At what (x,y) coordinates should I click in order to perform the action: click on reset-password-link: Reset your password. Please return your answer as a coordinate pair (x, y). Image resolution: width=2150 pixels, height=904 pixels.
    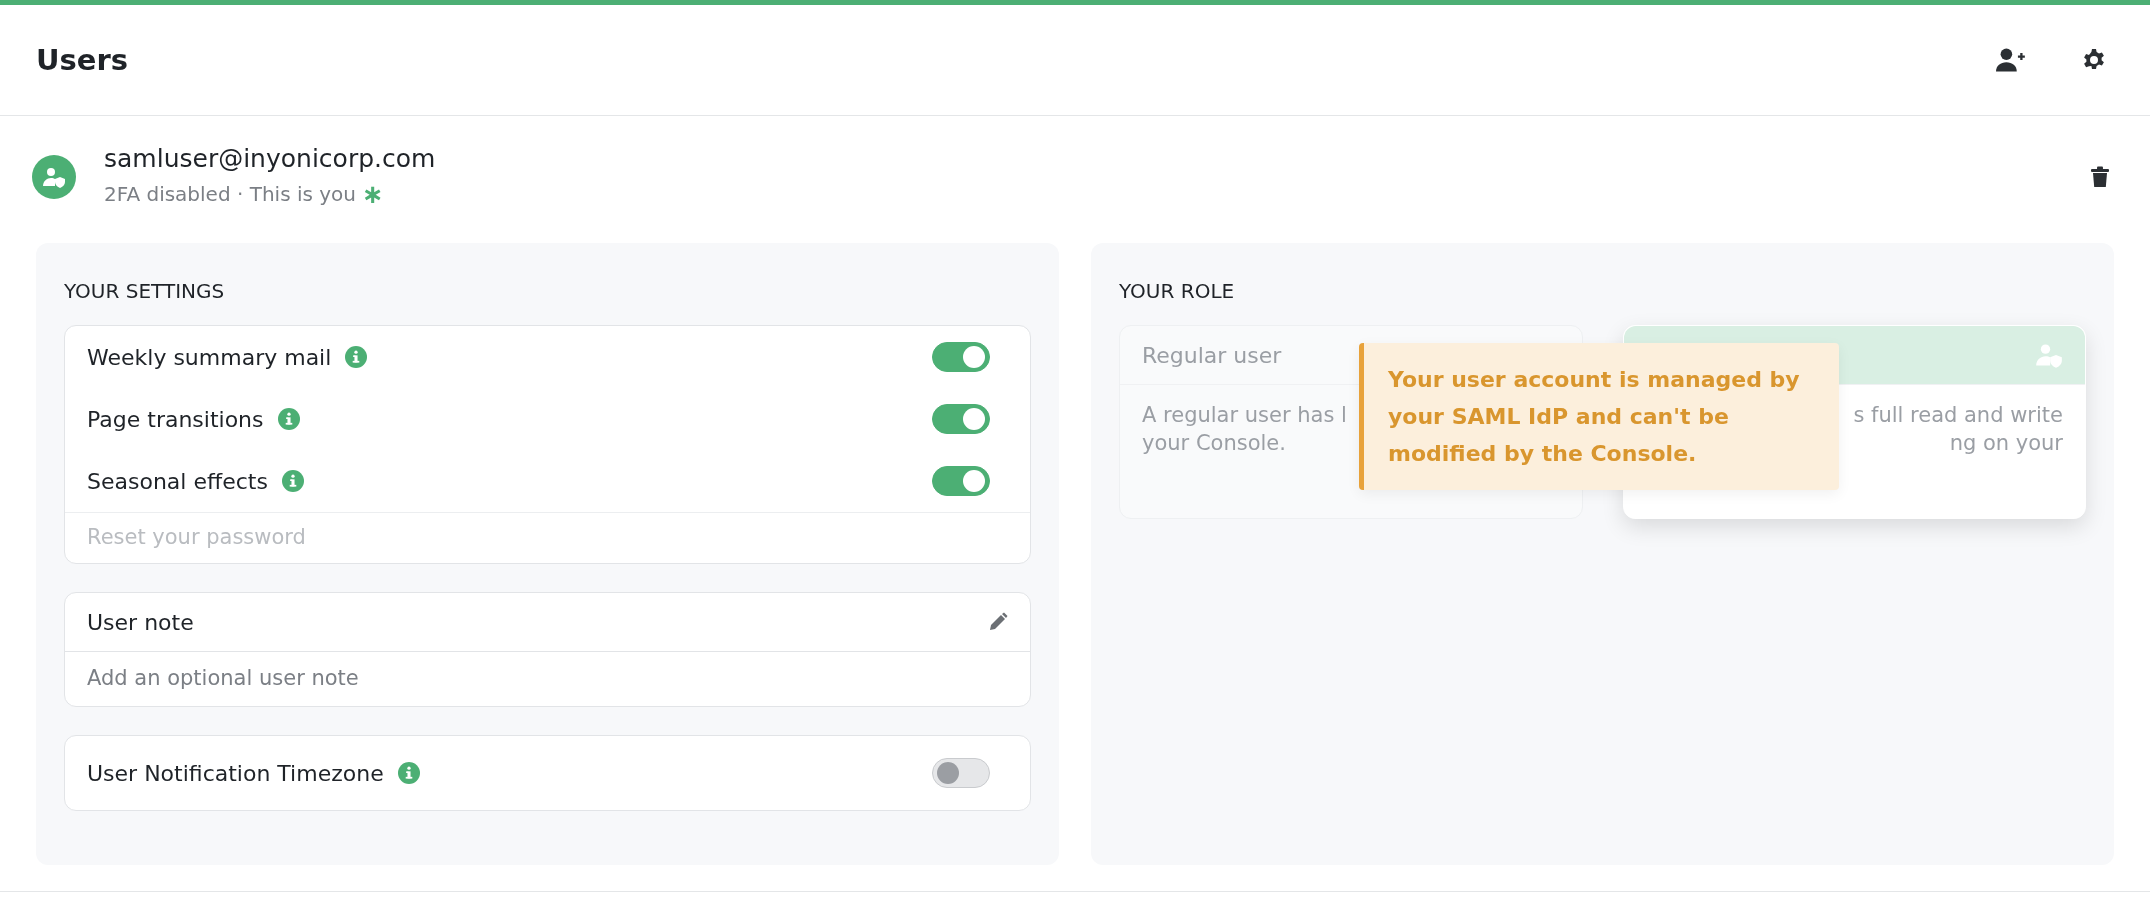
    Looking at the image, I should click on (547, 537).